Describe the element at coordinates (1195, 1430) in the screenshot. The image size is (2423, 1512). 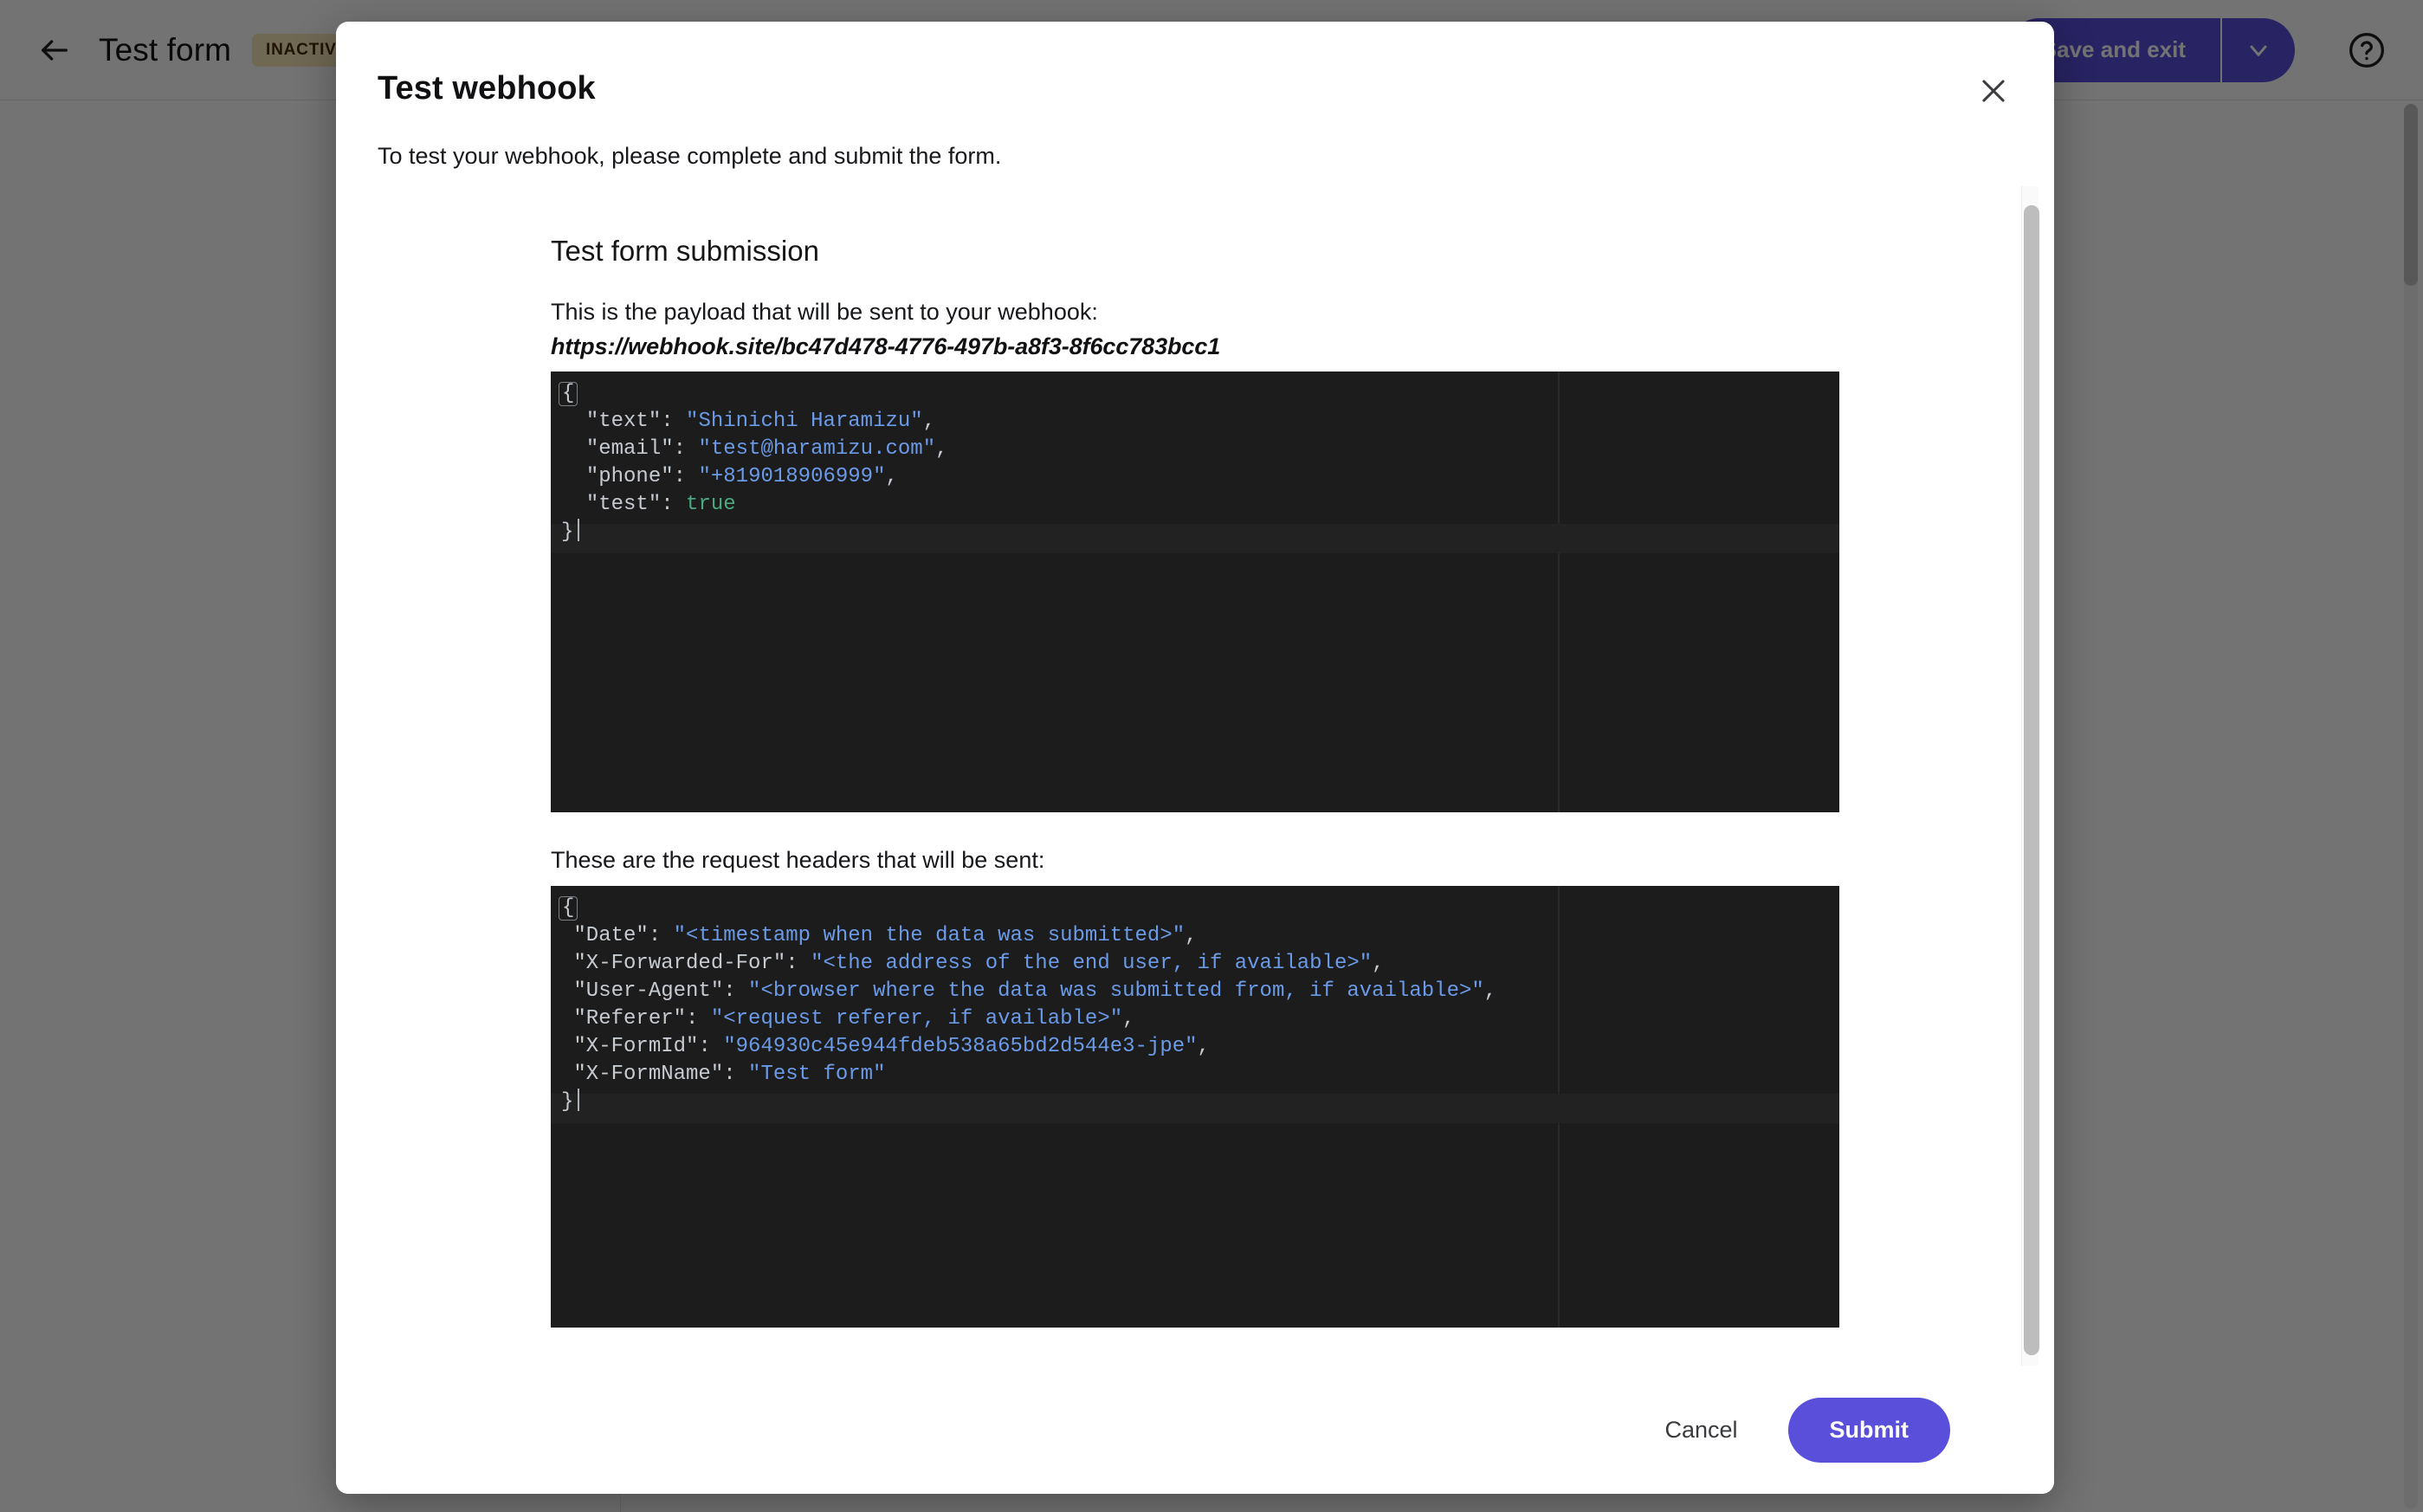
I see `dialog-footer: Cancel Submit` at that location.